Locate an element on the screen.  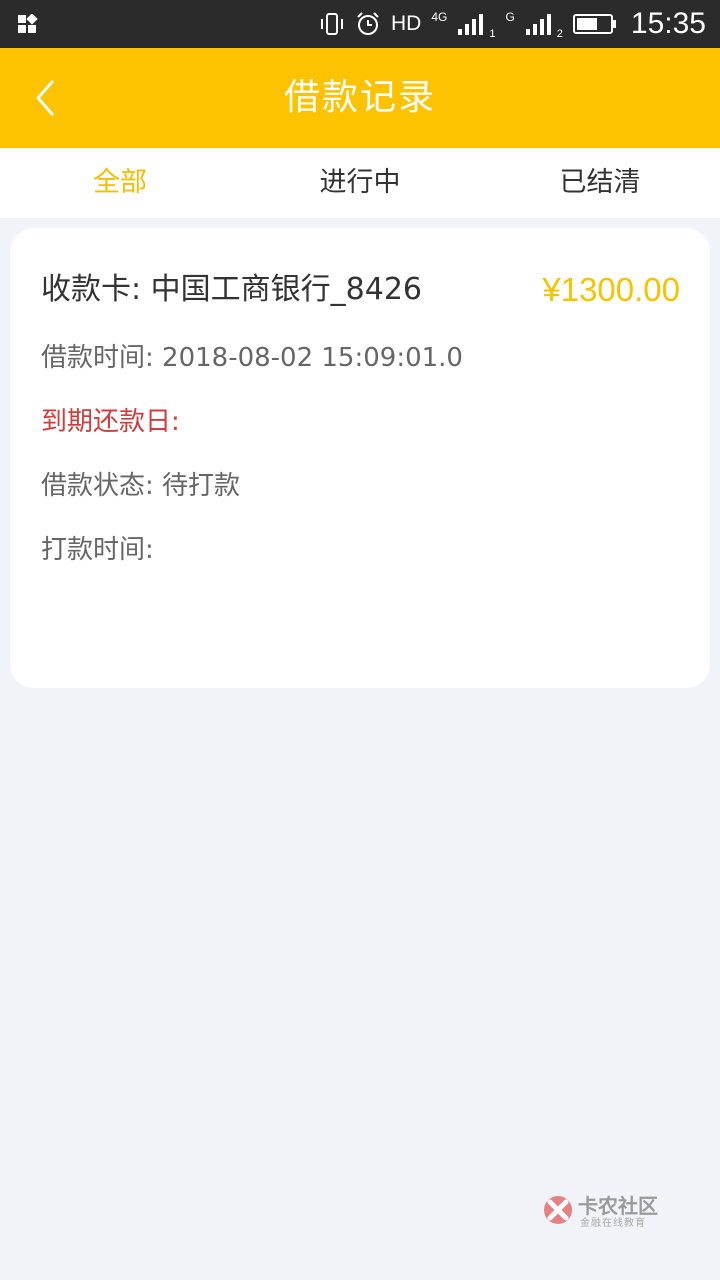
status-icons: HD 4G 1 G 2 15:35 is located at coordinates (512, 24).